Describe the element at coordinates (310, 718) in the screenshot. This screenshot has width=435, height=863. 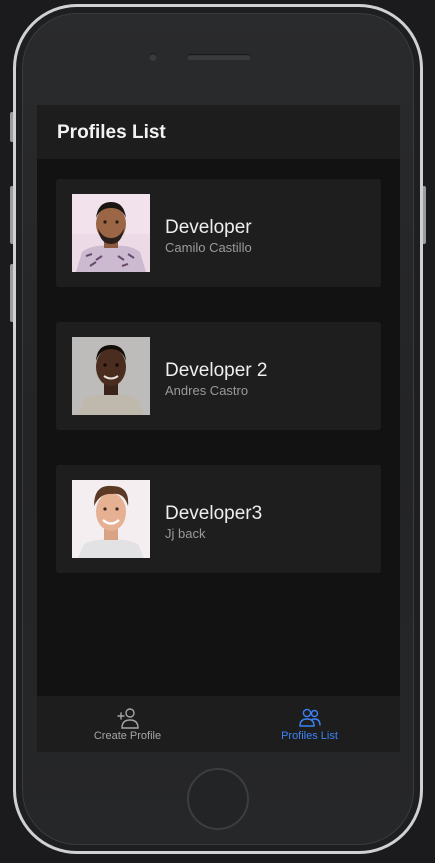
I see `users-icon` at that location.